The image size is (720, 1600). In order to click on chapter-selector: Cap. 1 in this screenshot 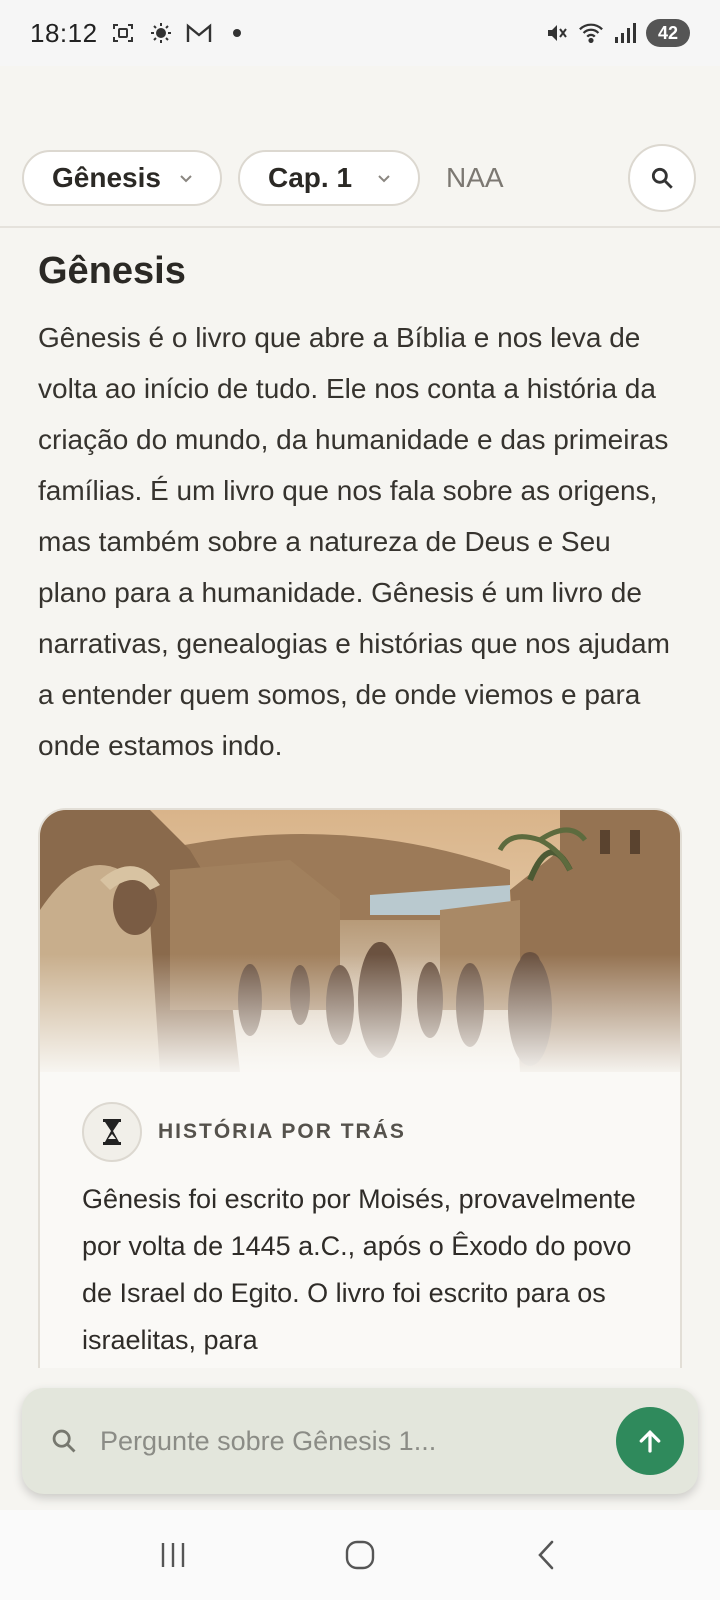, I will do `click(329, 178)`.